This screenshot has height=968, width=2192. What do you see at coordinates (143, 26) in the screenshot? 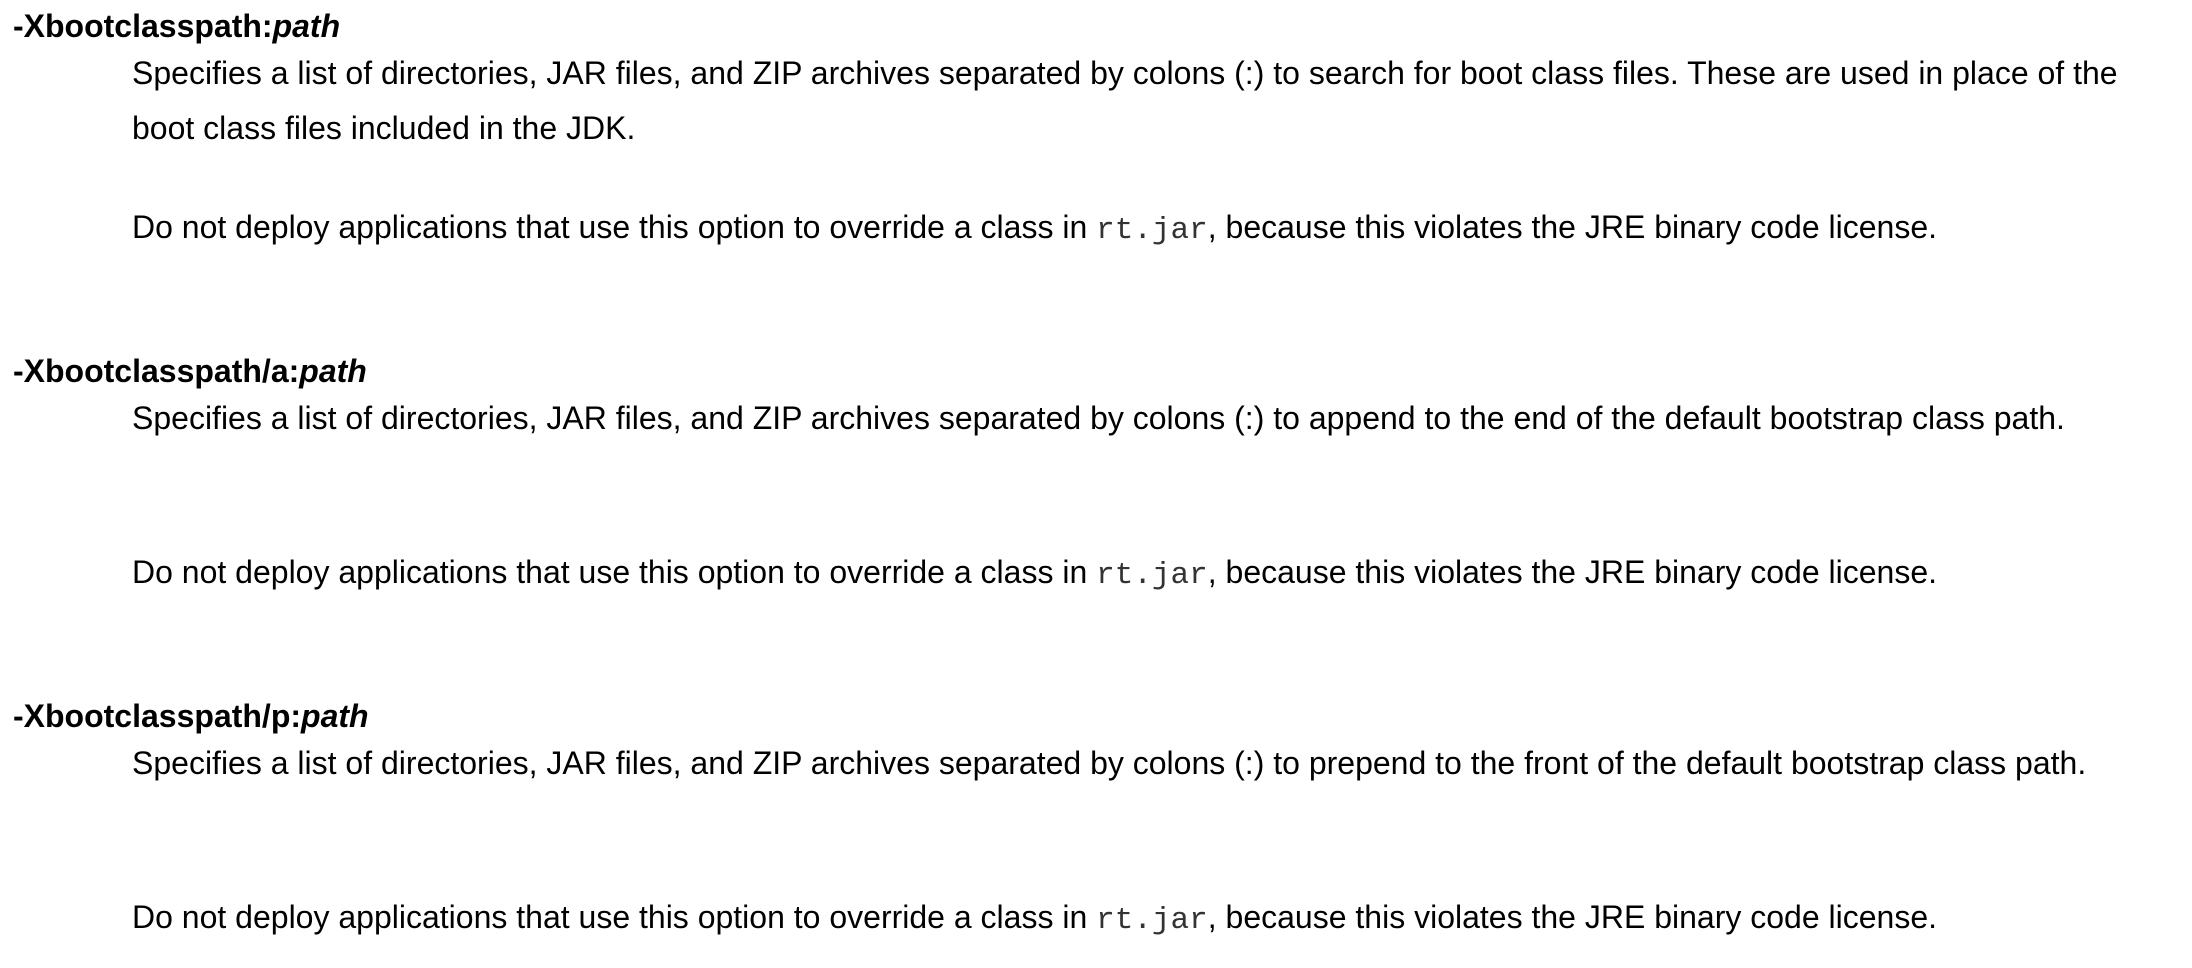
I see `option-name: -Xbootclasspath:` at bounding box center [143, 26].